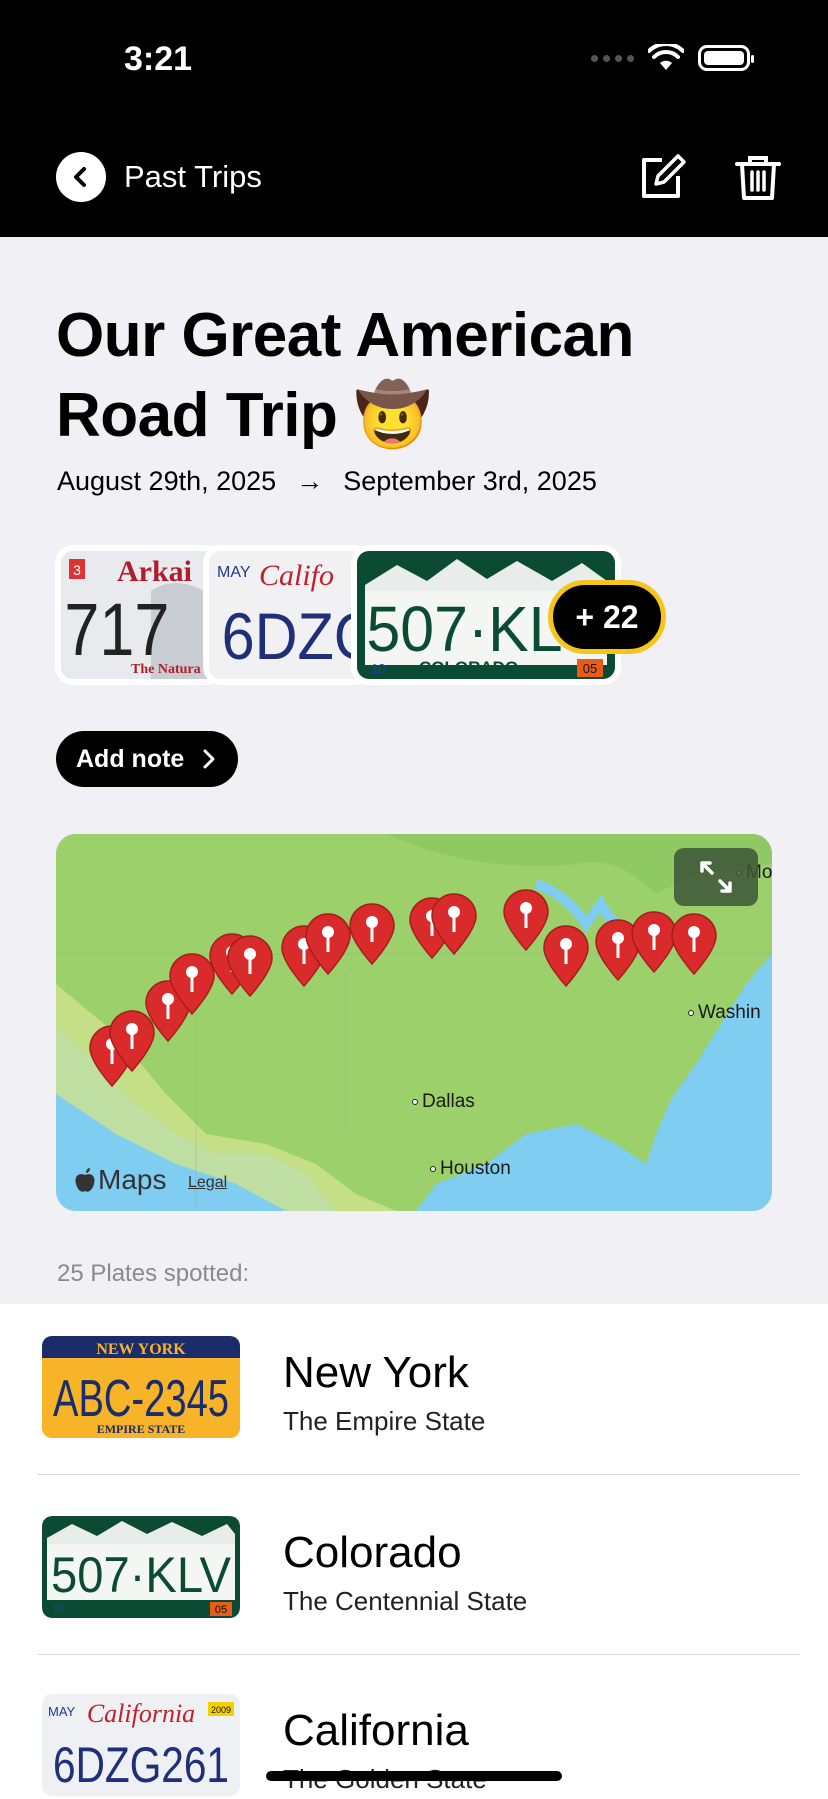 This screenshot has width=828, height=1799. Describe the element at coordinates (116, 629) in the screenshot. I see `svg-text: 717` at that location.